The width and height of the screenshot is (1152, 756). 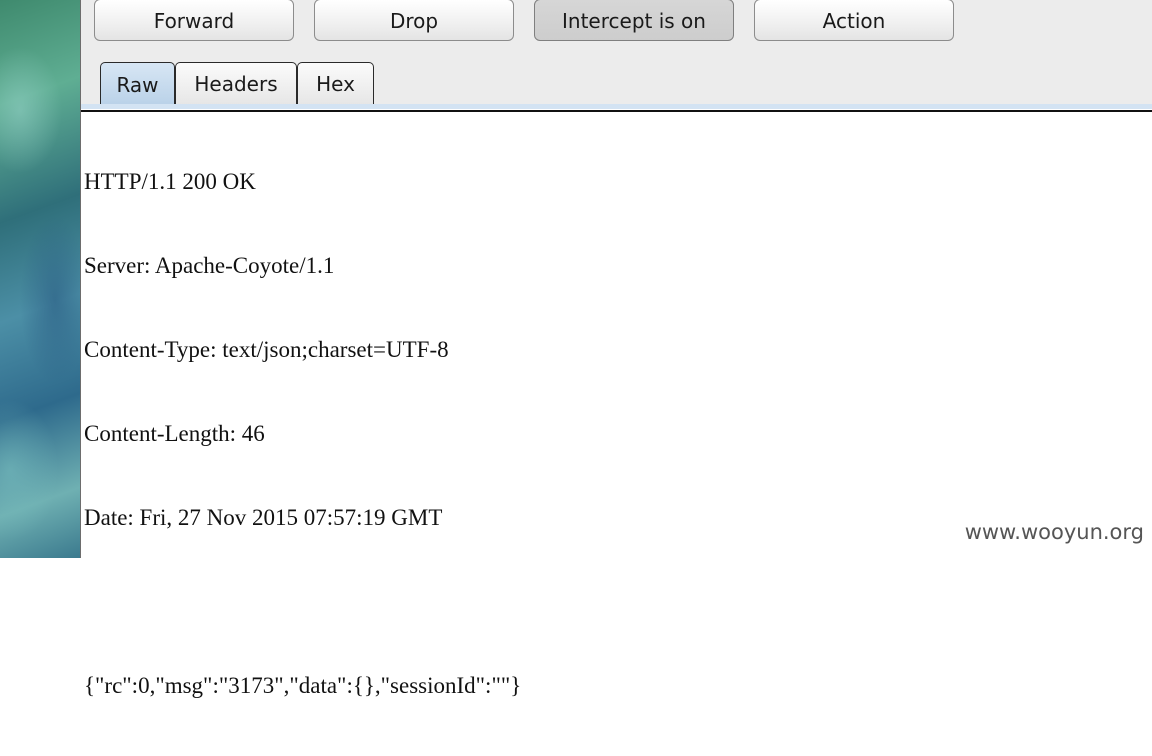 What do you see at coordinates (414, 20) in the screenshot?
I see `drop-button: Drop` at bounding box center [414, 20].